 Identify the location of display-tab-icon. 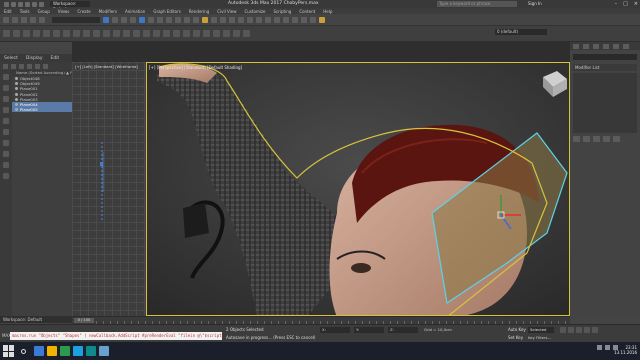
(616, 46).